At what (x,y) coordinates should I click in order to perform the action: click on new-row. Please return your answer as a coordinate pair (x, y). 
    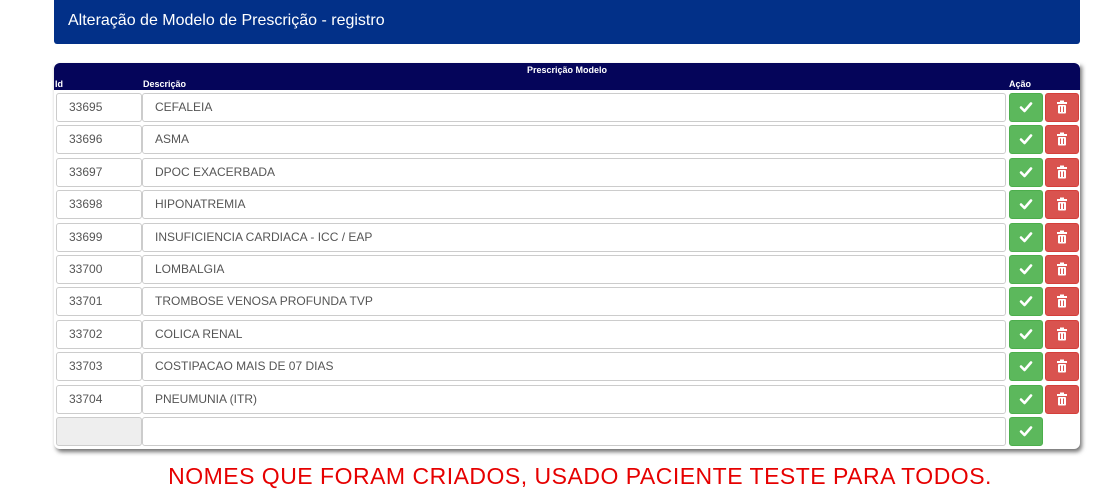
    Looking at the image, I should click on (567, 432).